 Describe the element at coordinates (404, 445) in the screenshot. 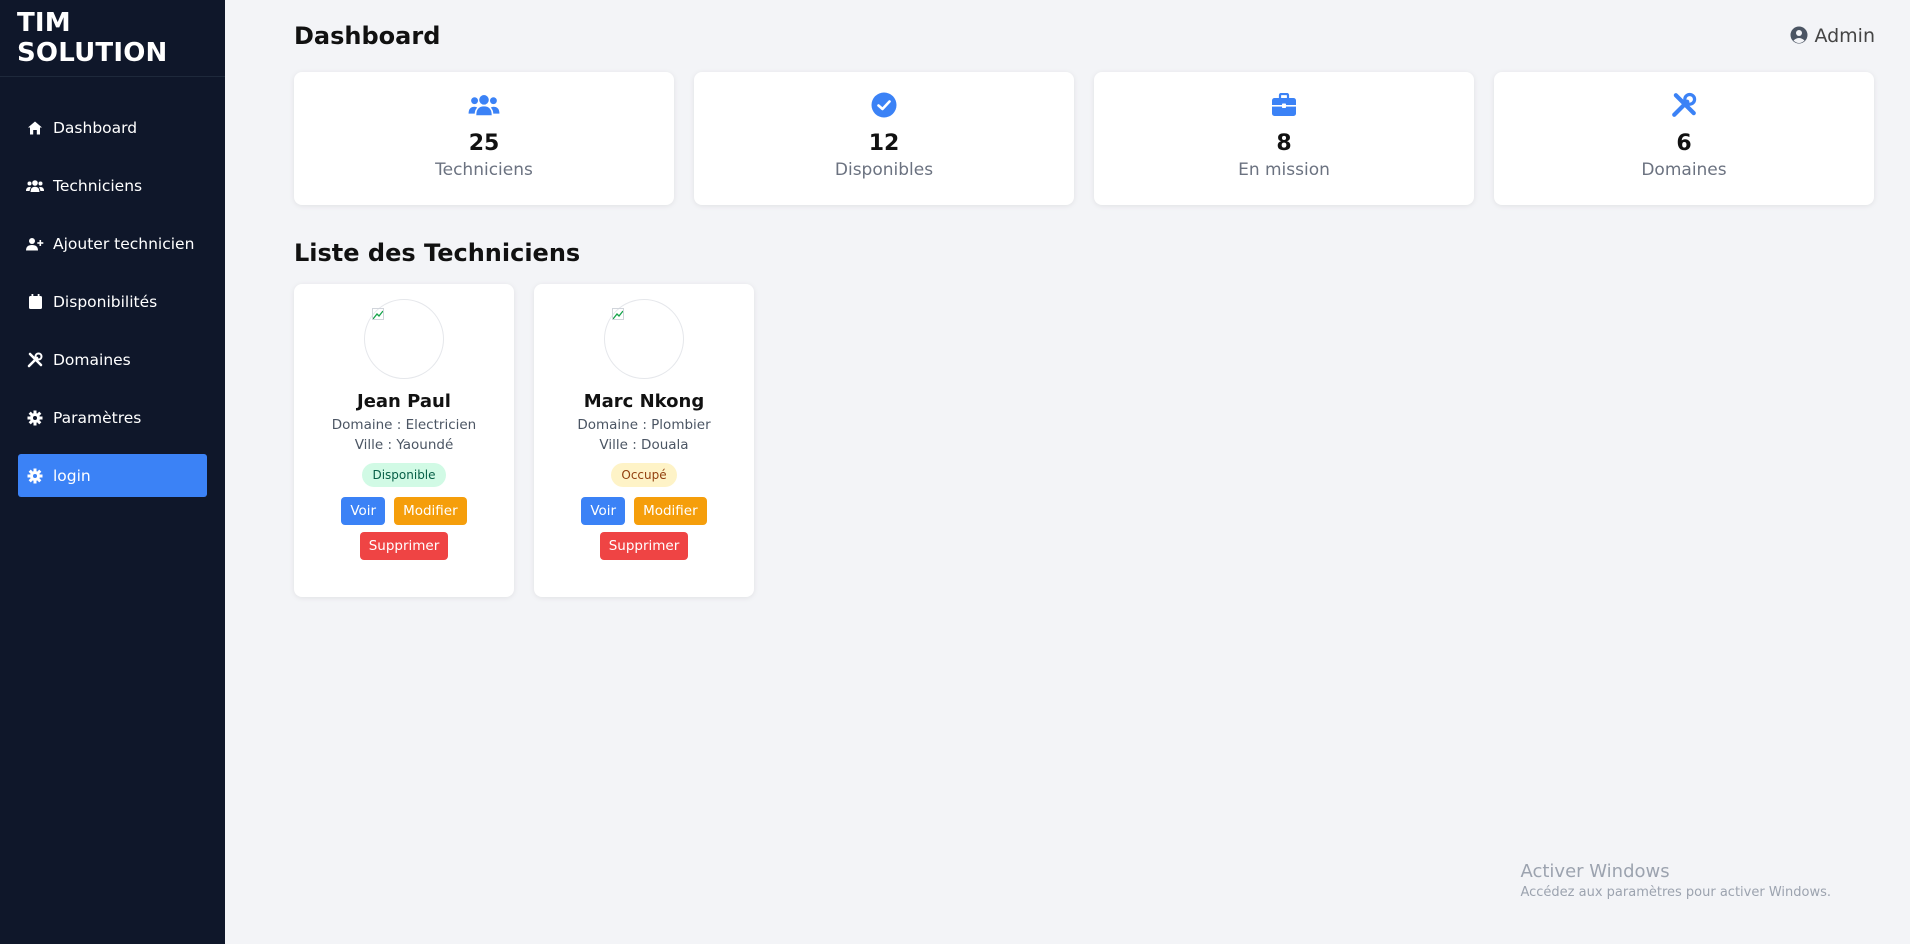

I see `technician-city: Ville : Yaoundé` at that location.